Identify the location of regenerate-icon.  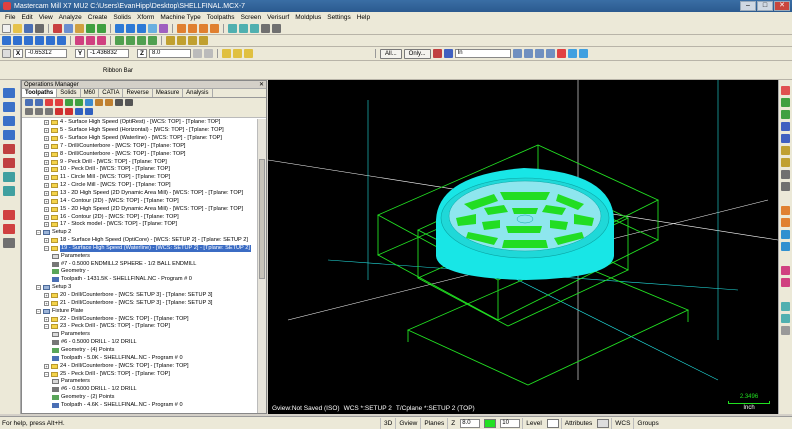
(49, 102).